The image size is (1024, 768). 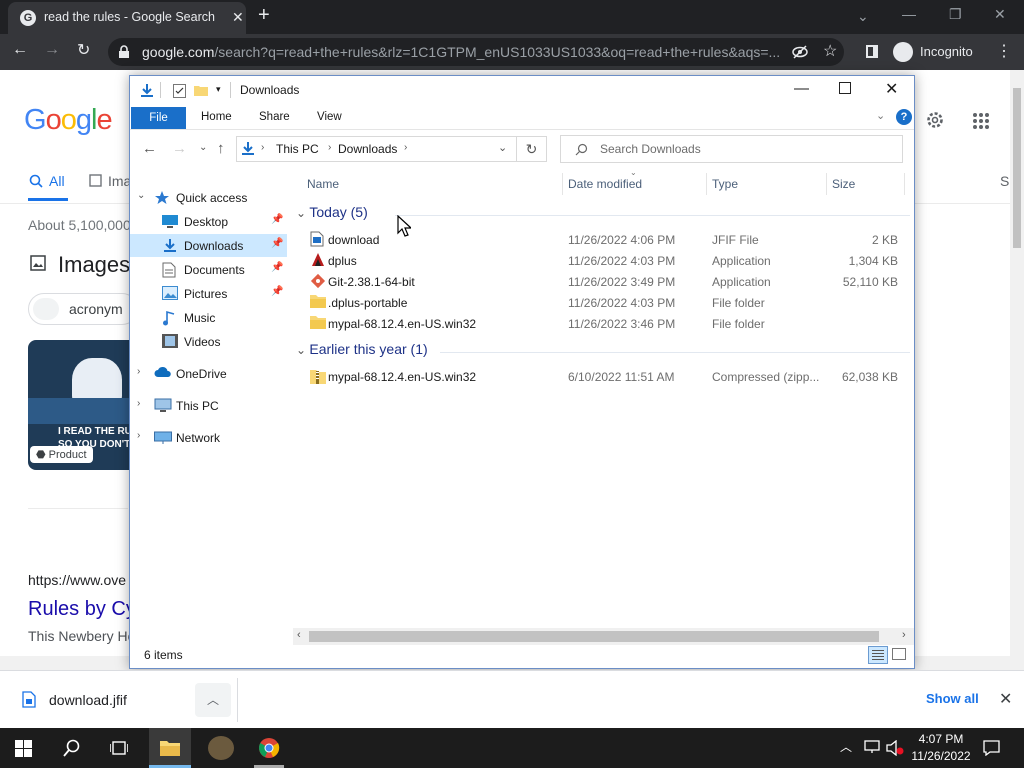 What do you see at coordinates (863, 16) in the screenshot?
I see `tab-search-chevron-icon: ⌄` at bounding box center [863, 16].